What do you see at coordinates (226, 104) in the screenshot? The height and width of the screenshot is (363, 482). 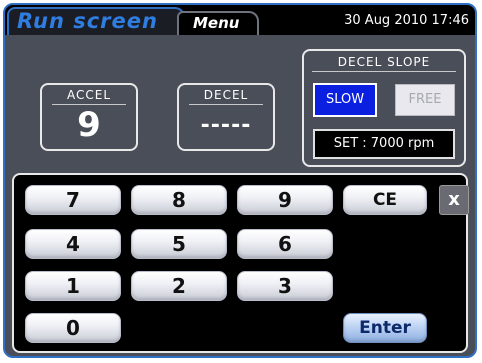 I see `decel-divider` at bounding box center [226, 104].